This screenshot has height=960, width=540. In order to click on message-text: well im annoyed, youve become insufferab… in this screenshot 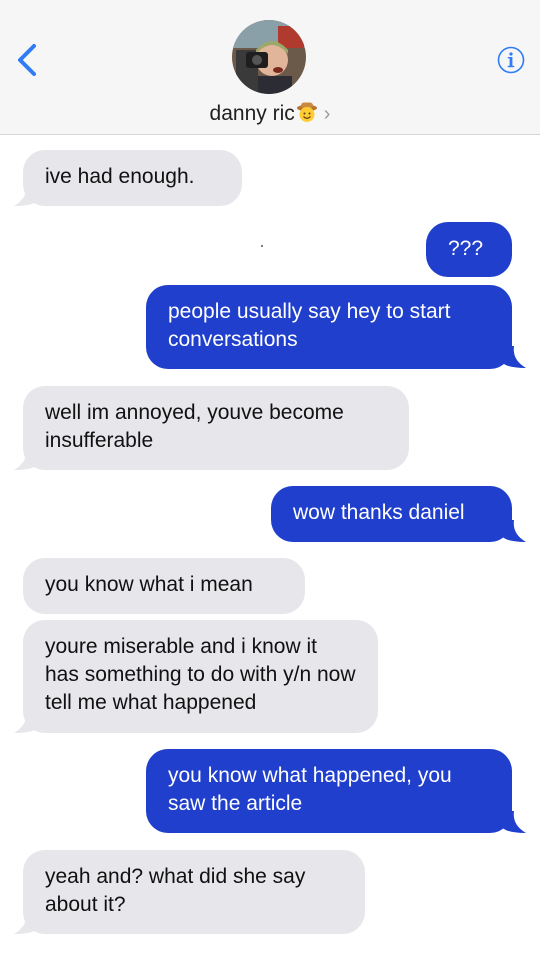, I will do `click(194, 426)`.